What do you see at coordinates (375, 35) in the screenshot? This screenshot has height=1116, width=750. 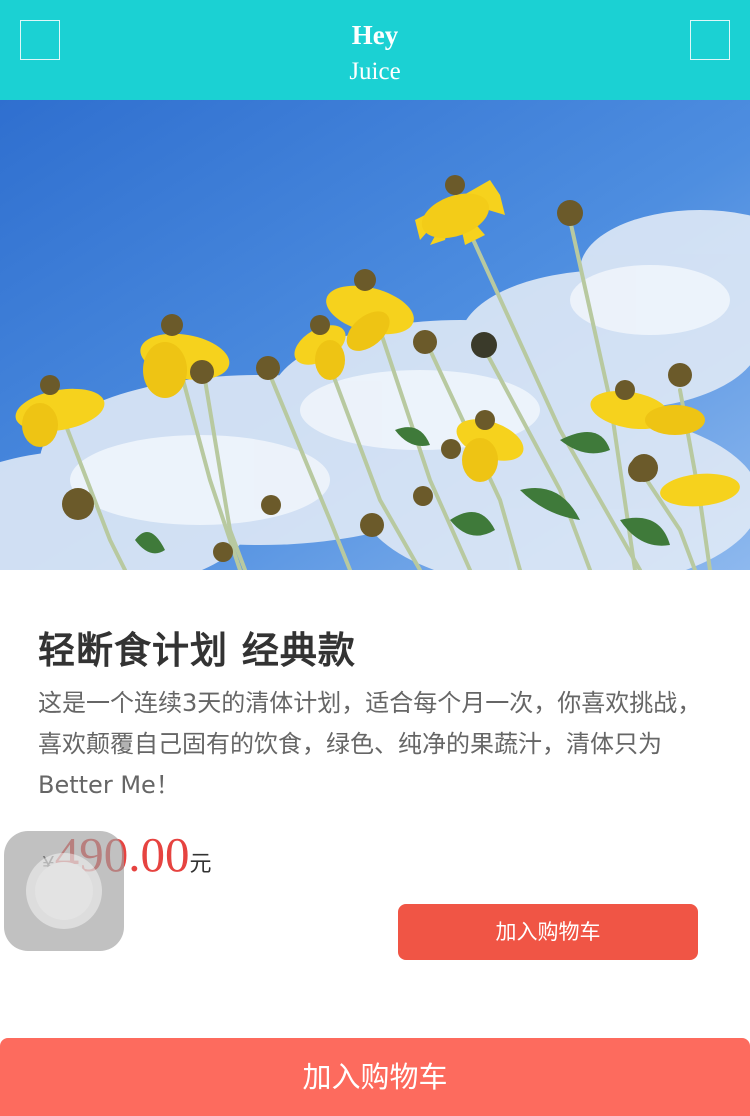 I see `brand-title: Hey` at bounding box center [375, 35].